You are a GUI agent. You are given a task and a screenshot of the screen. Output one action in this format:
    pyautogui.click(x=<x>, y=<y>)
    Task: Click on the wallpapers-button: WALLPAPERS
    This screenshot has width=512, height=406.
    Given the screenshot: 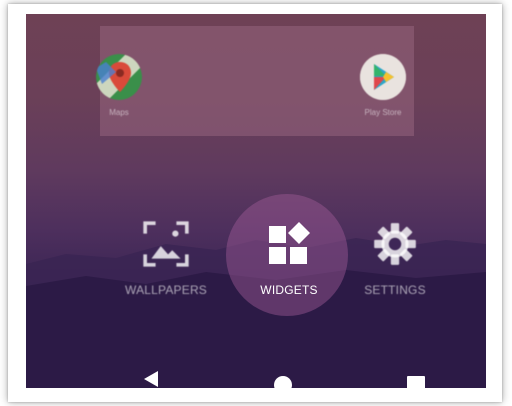 What is the action you would take?
    pyautogui.click(x=166, y=255)
    